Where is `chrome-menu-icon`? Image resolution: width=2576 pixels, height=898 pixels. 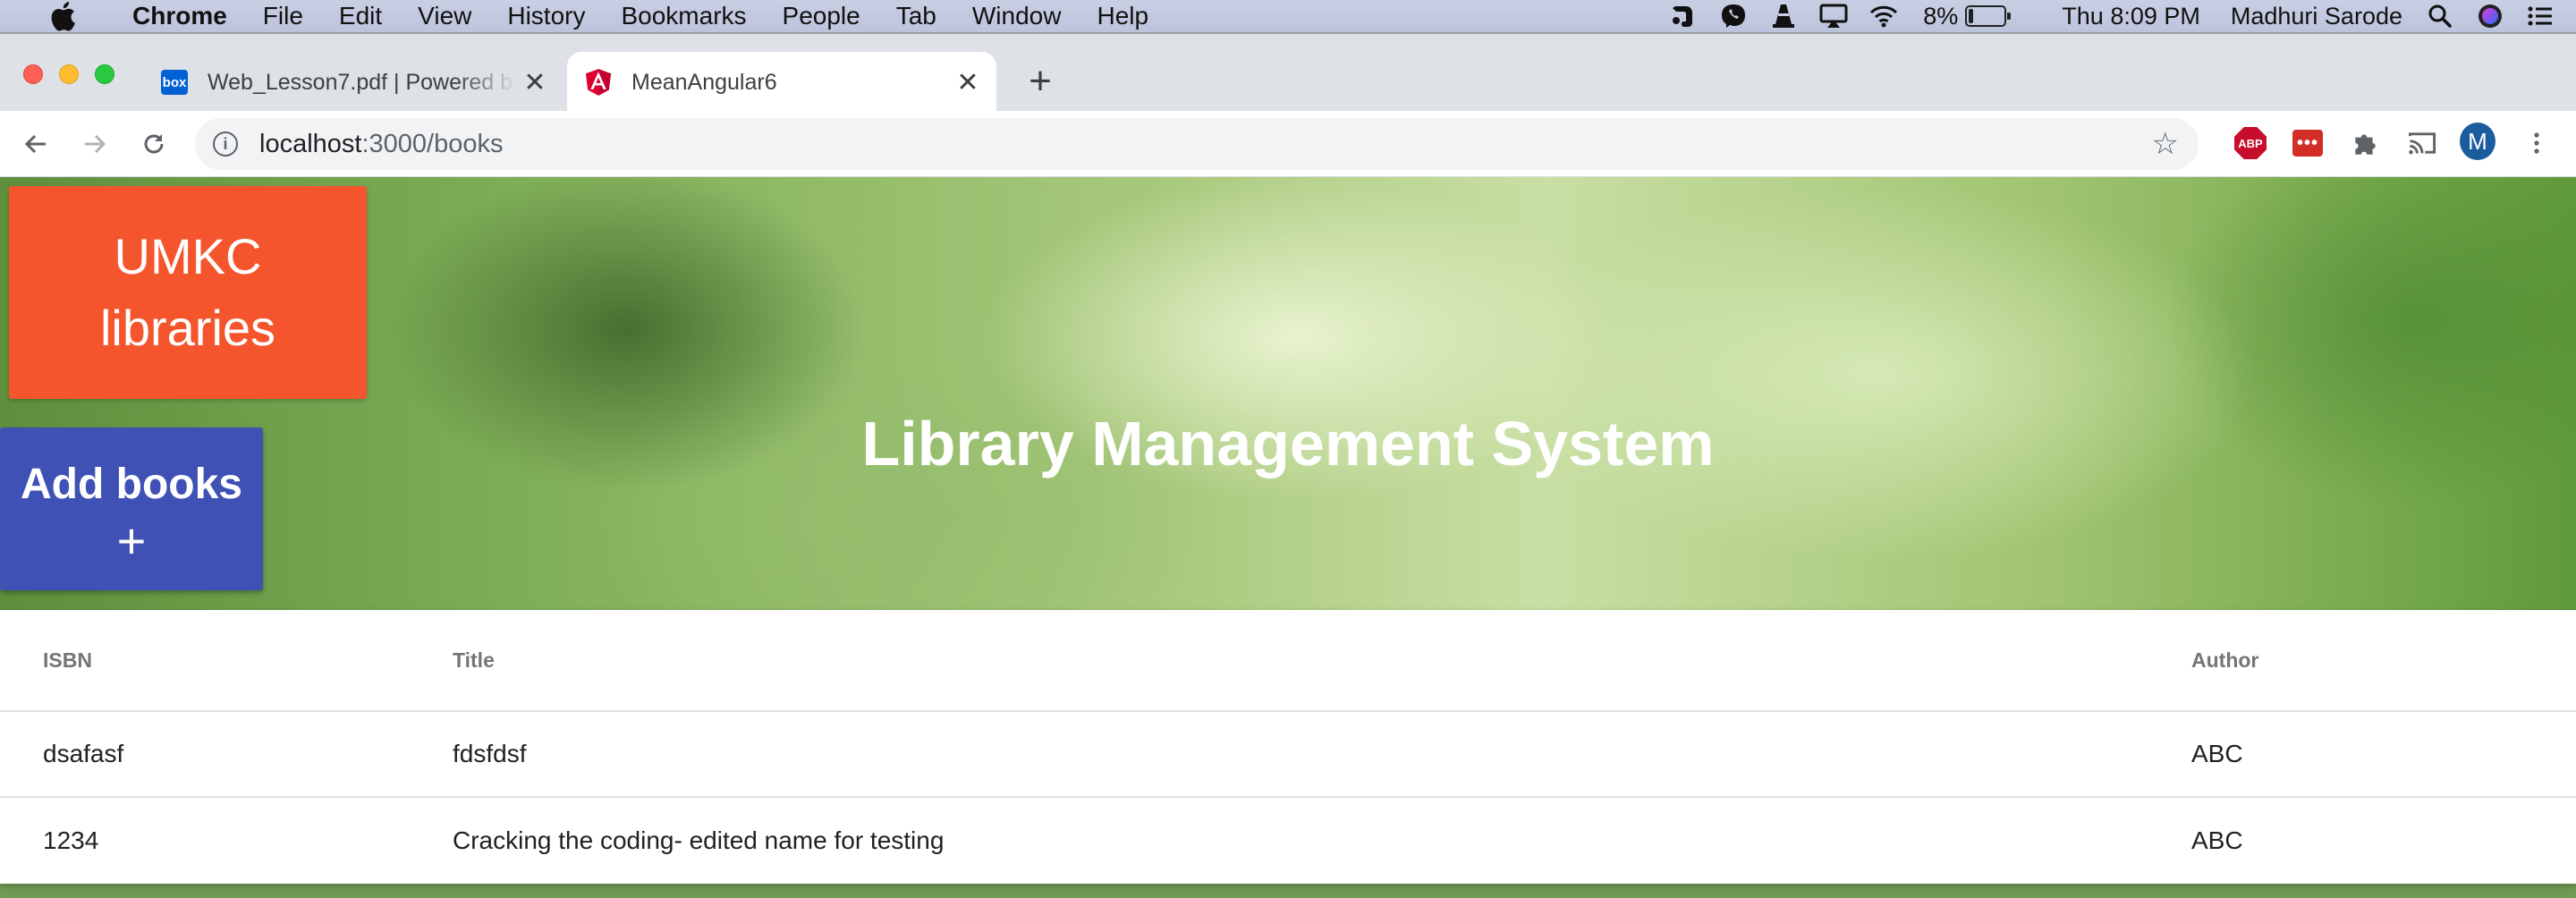
chrome-menu-icon is located at coordinates (2537, 143).